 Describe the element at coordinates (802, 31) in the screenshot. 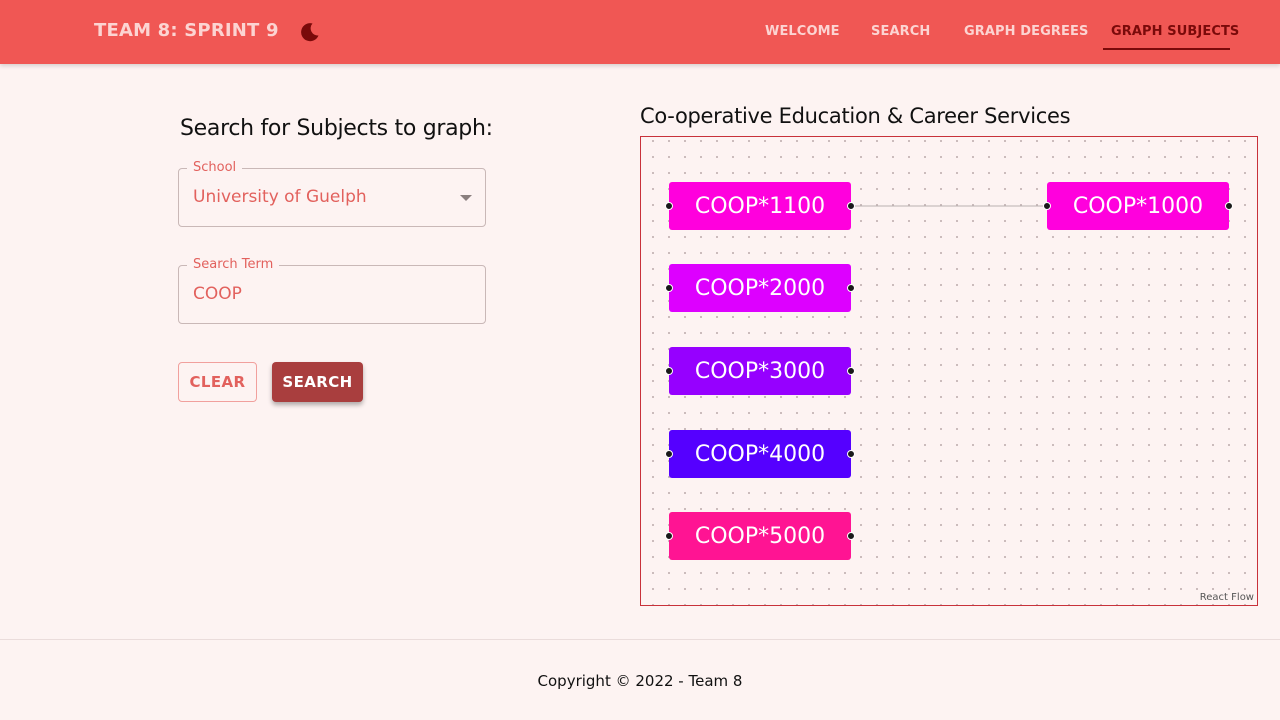

I see `nav-welcome: WELCOME` at that location.